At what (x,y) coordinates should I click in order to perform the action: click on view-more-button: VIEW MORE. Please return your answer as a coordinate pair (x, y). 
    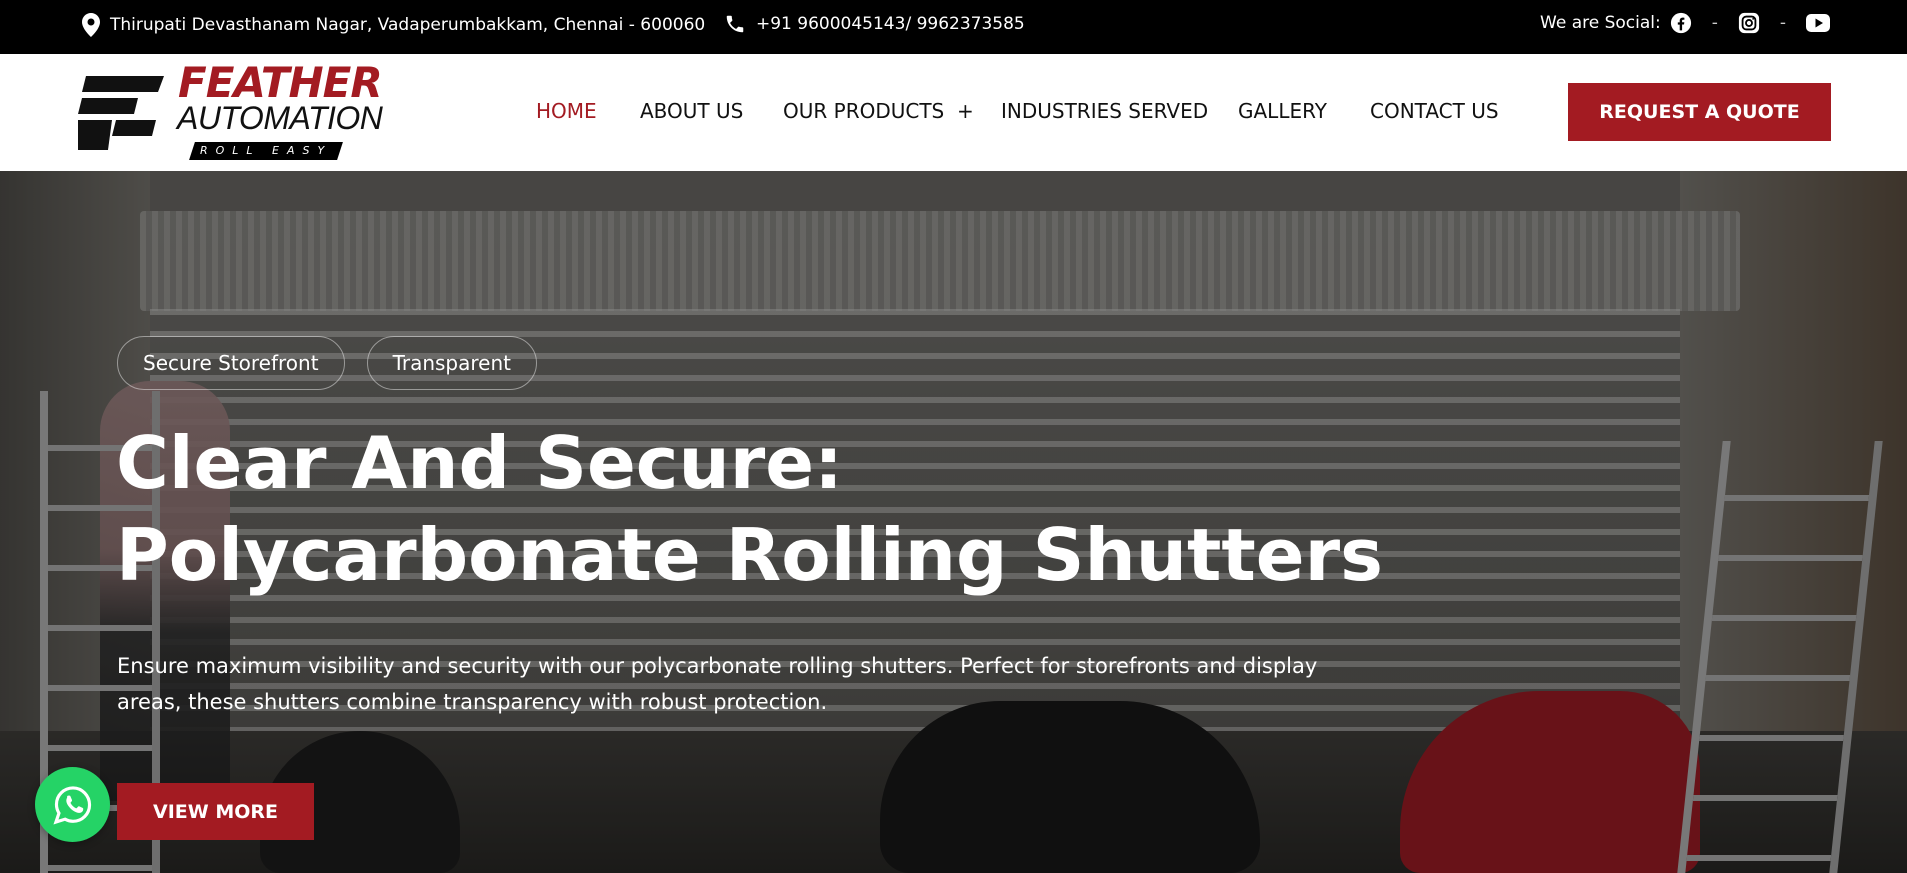
    Looking at the image, I should click on (215, 811).